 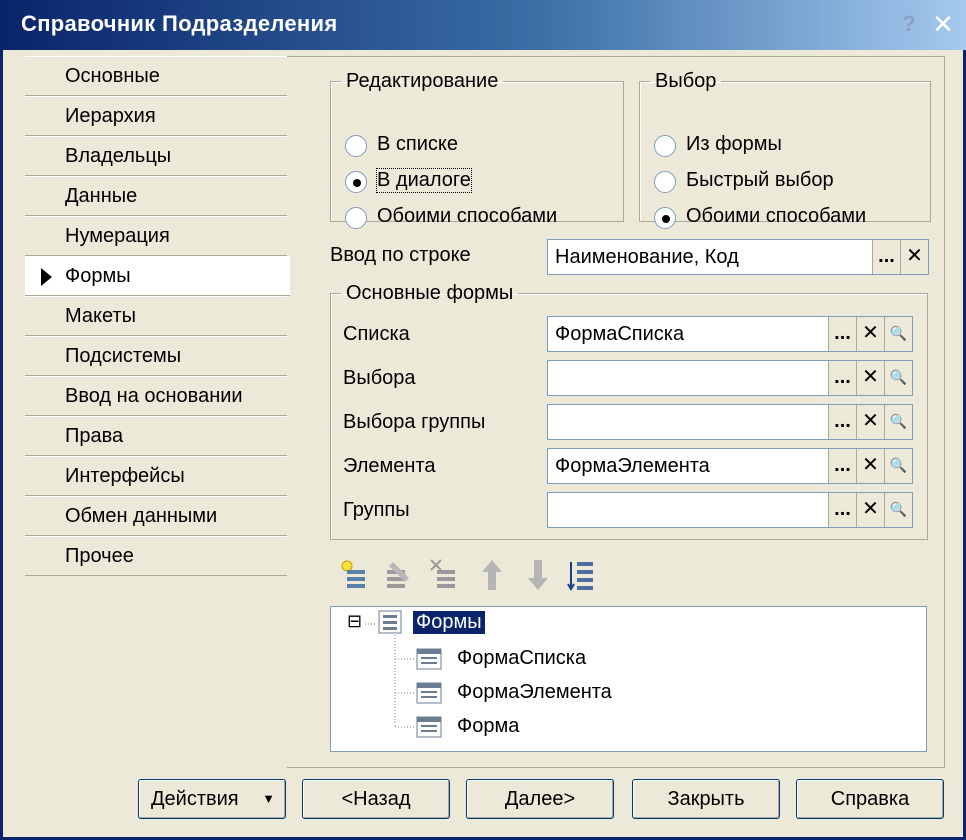 I want to click on radio-label: В списке, so click(x=417, y=144).